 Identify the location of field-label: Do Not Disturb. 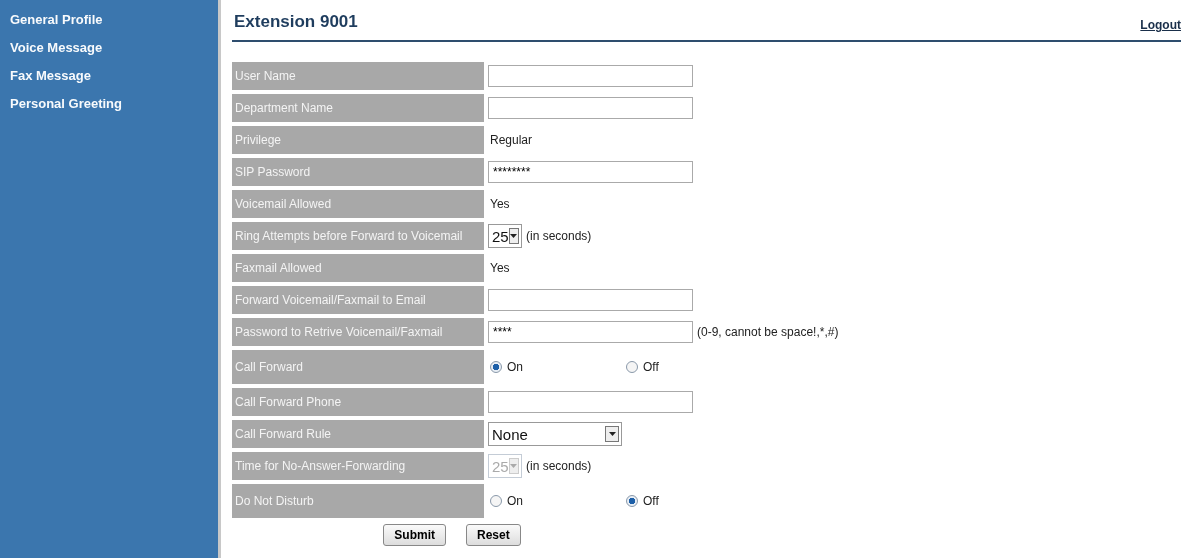
(358, 501).